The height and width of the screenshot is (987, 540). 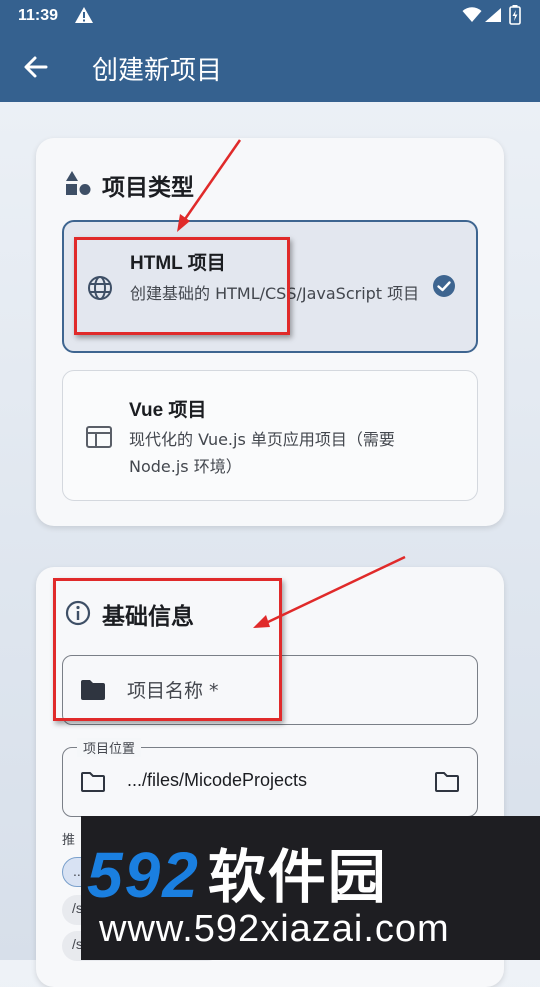 I want to click on wifi-icon, so click(x=472, y=17).